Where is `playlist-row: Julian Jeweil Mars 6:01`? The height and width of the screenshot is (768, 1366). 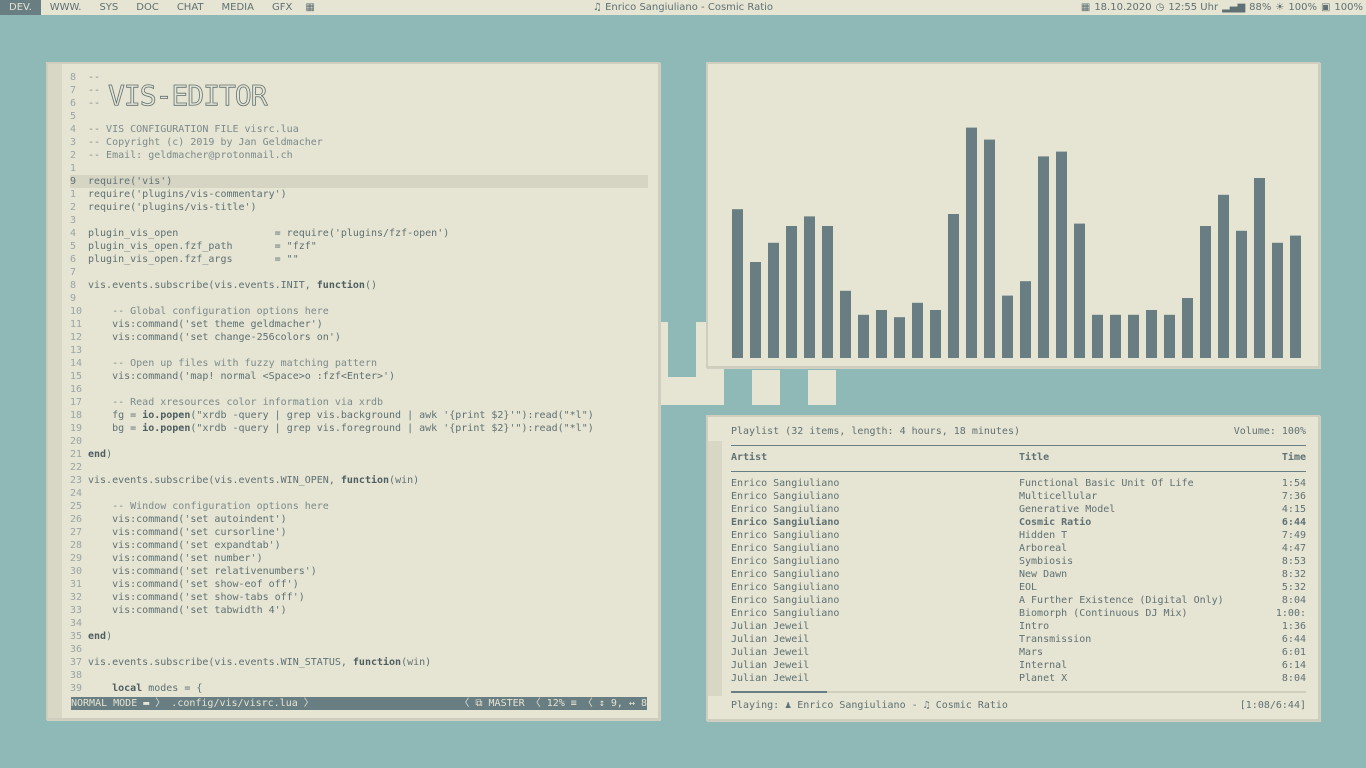
playlist-row: Julian Jeweil Mars 6:01 is located at coordinates (1018, 652).